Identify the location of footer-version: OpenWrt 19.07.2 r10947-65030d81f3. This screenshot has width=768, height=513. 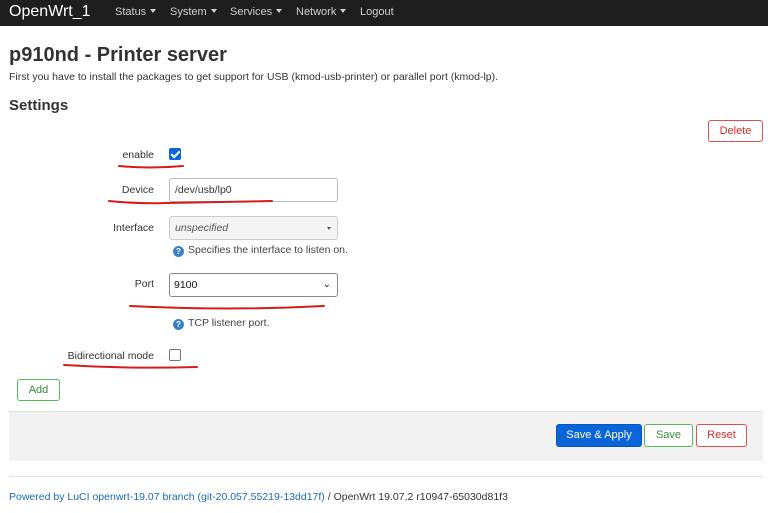
(420, 497).